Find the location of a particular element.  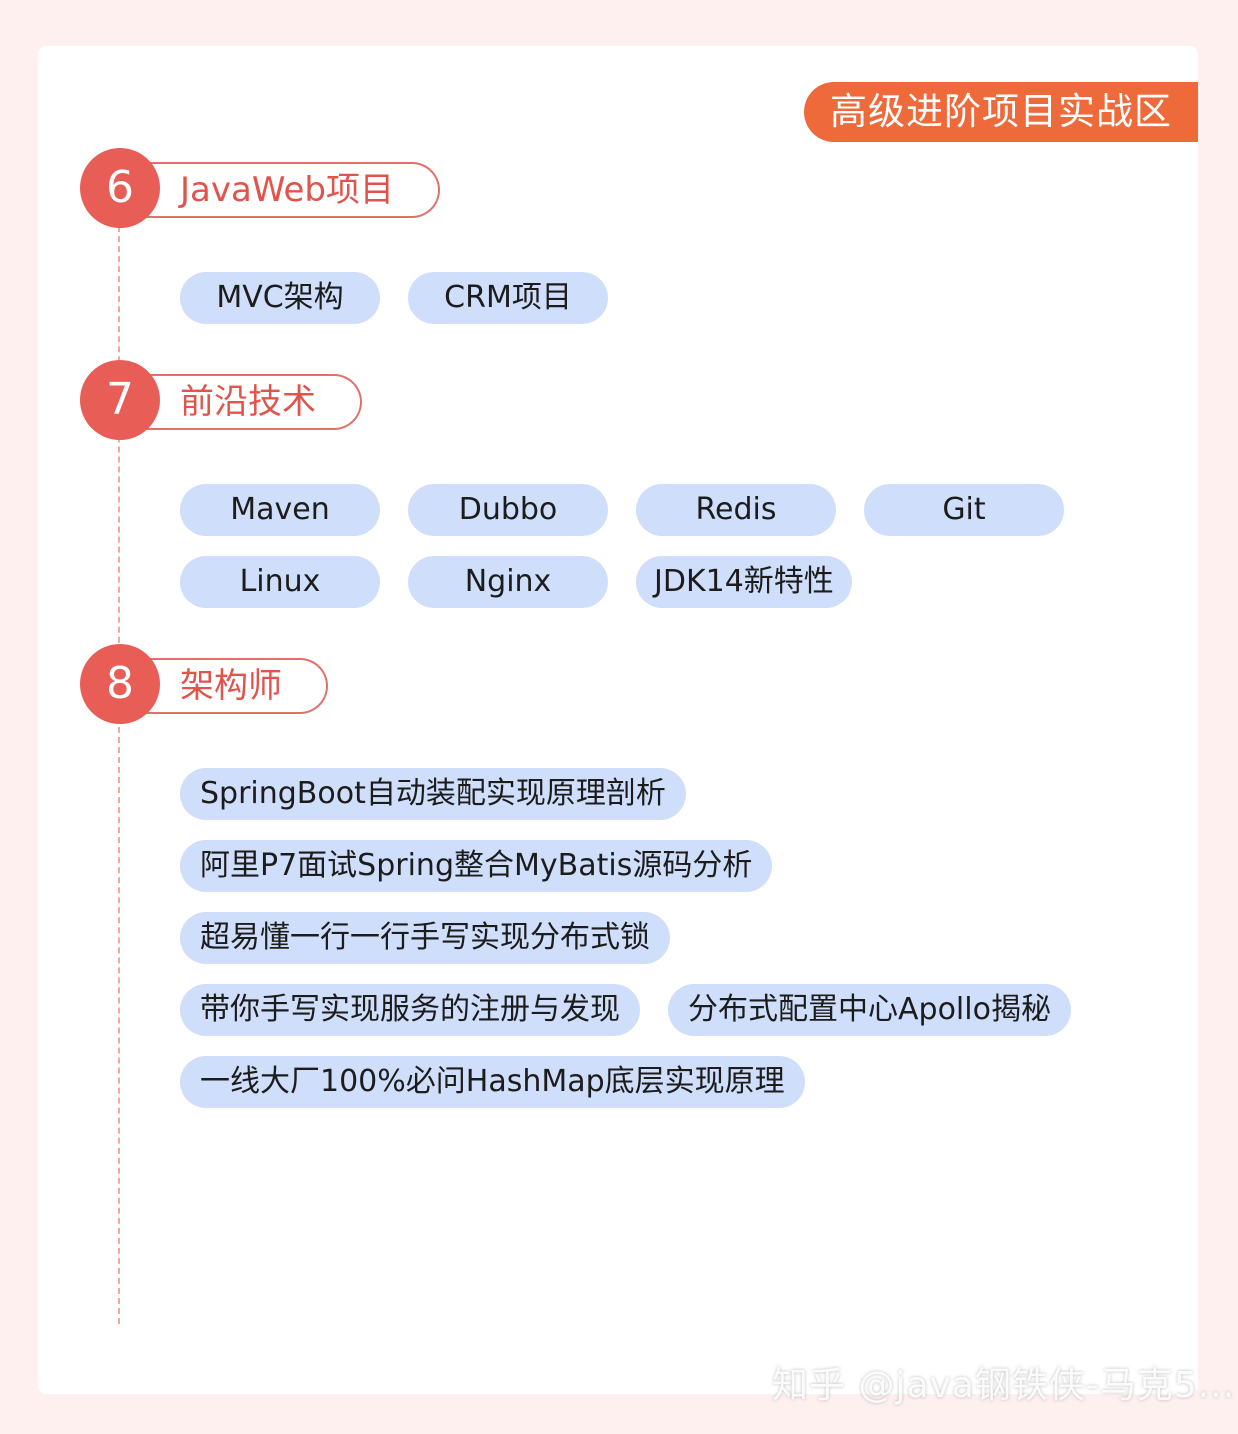

section-8-chips-row-2: 阿里P7面试Spring整合MyBatis源码分析 is located at coordinates (476, 866).